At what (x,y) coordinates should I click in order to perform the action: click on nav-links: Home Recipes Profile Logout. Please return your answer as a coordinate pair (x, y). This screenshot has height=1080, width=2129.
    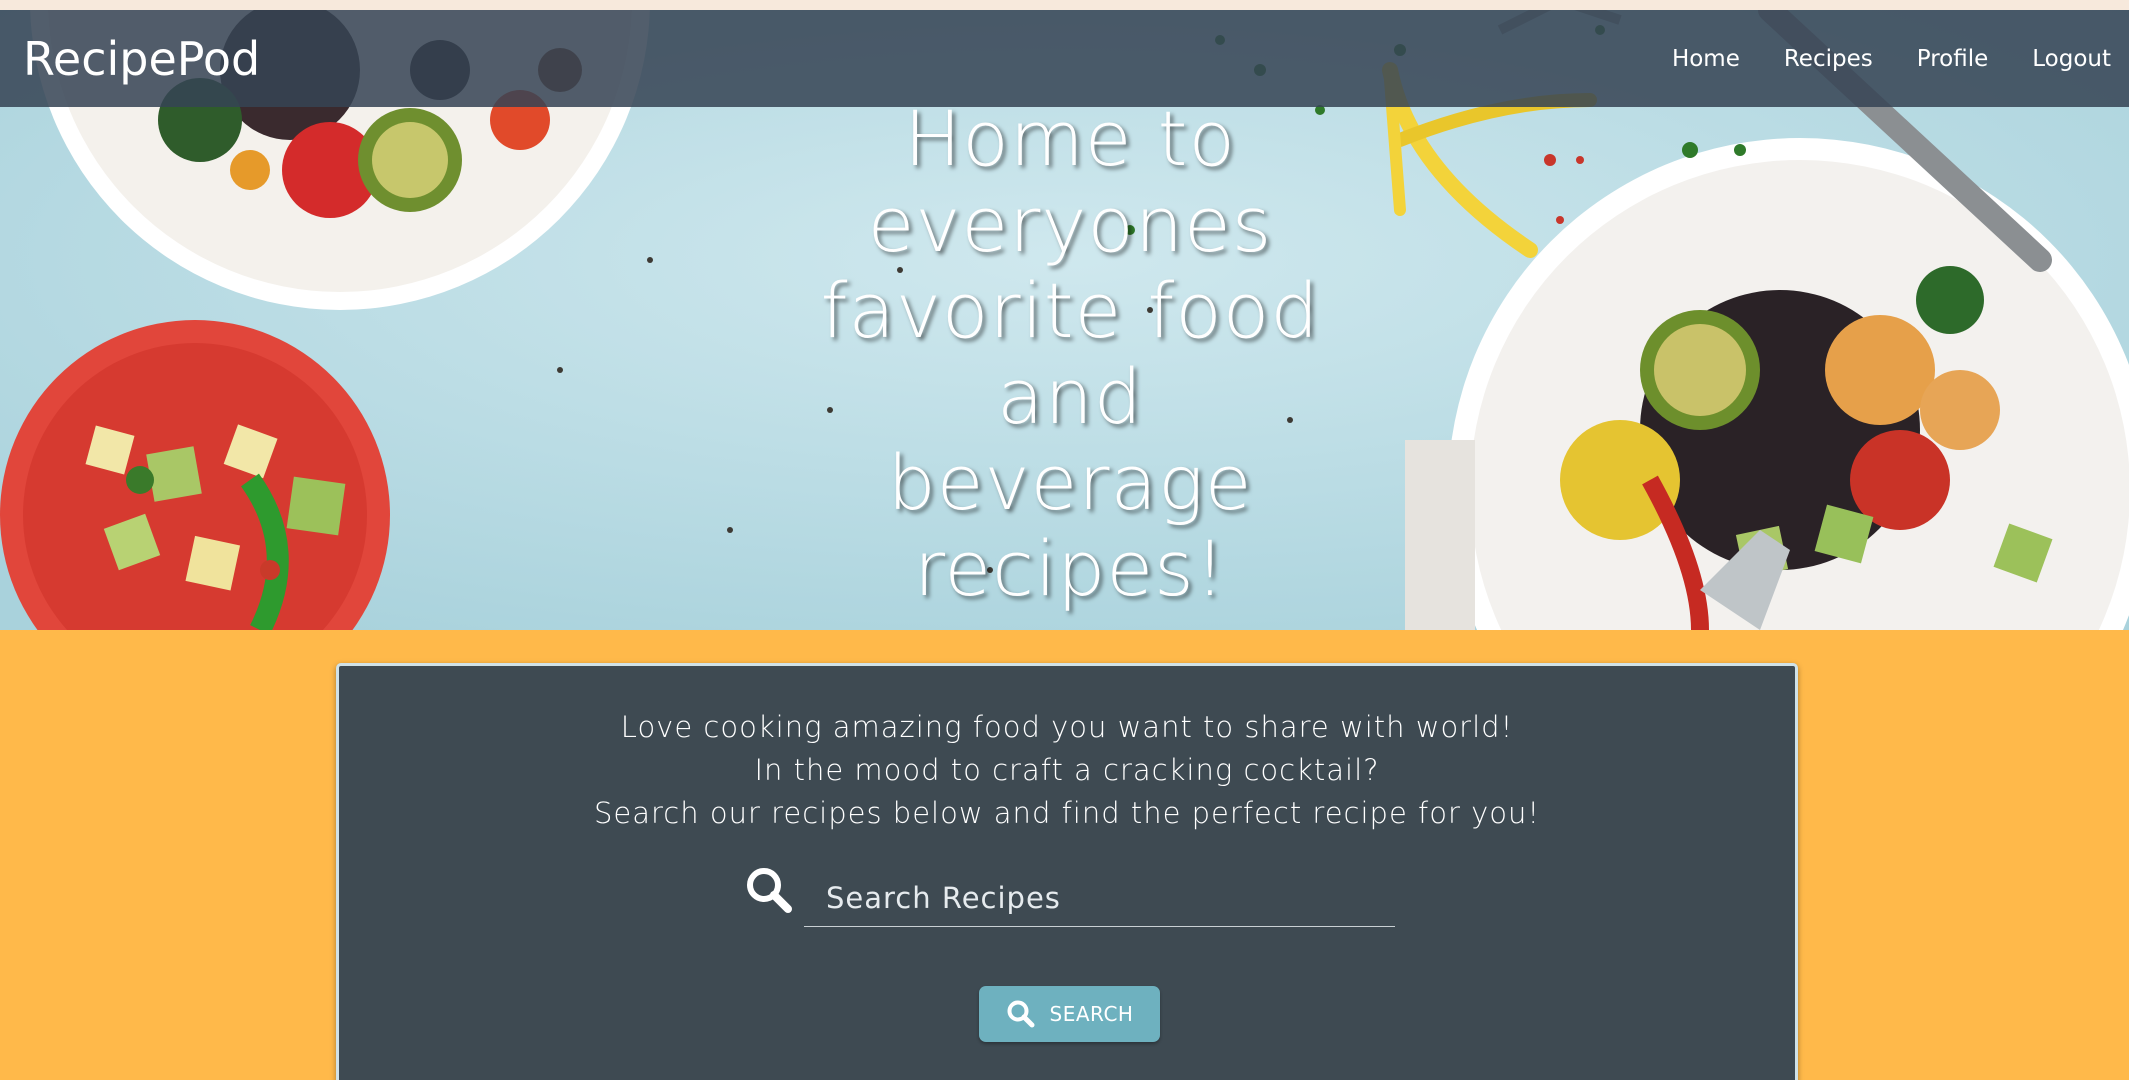
    Looking at the image, I should click on (1891, 59).